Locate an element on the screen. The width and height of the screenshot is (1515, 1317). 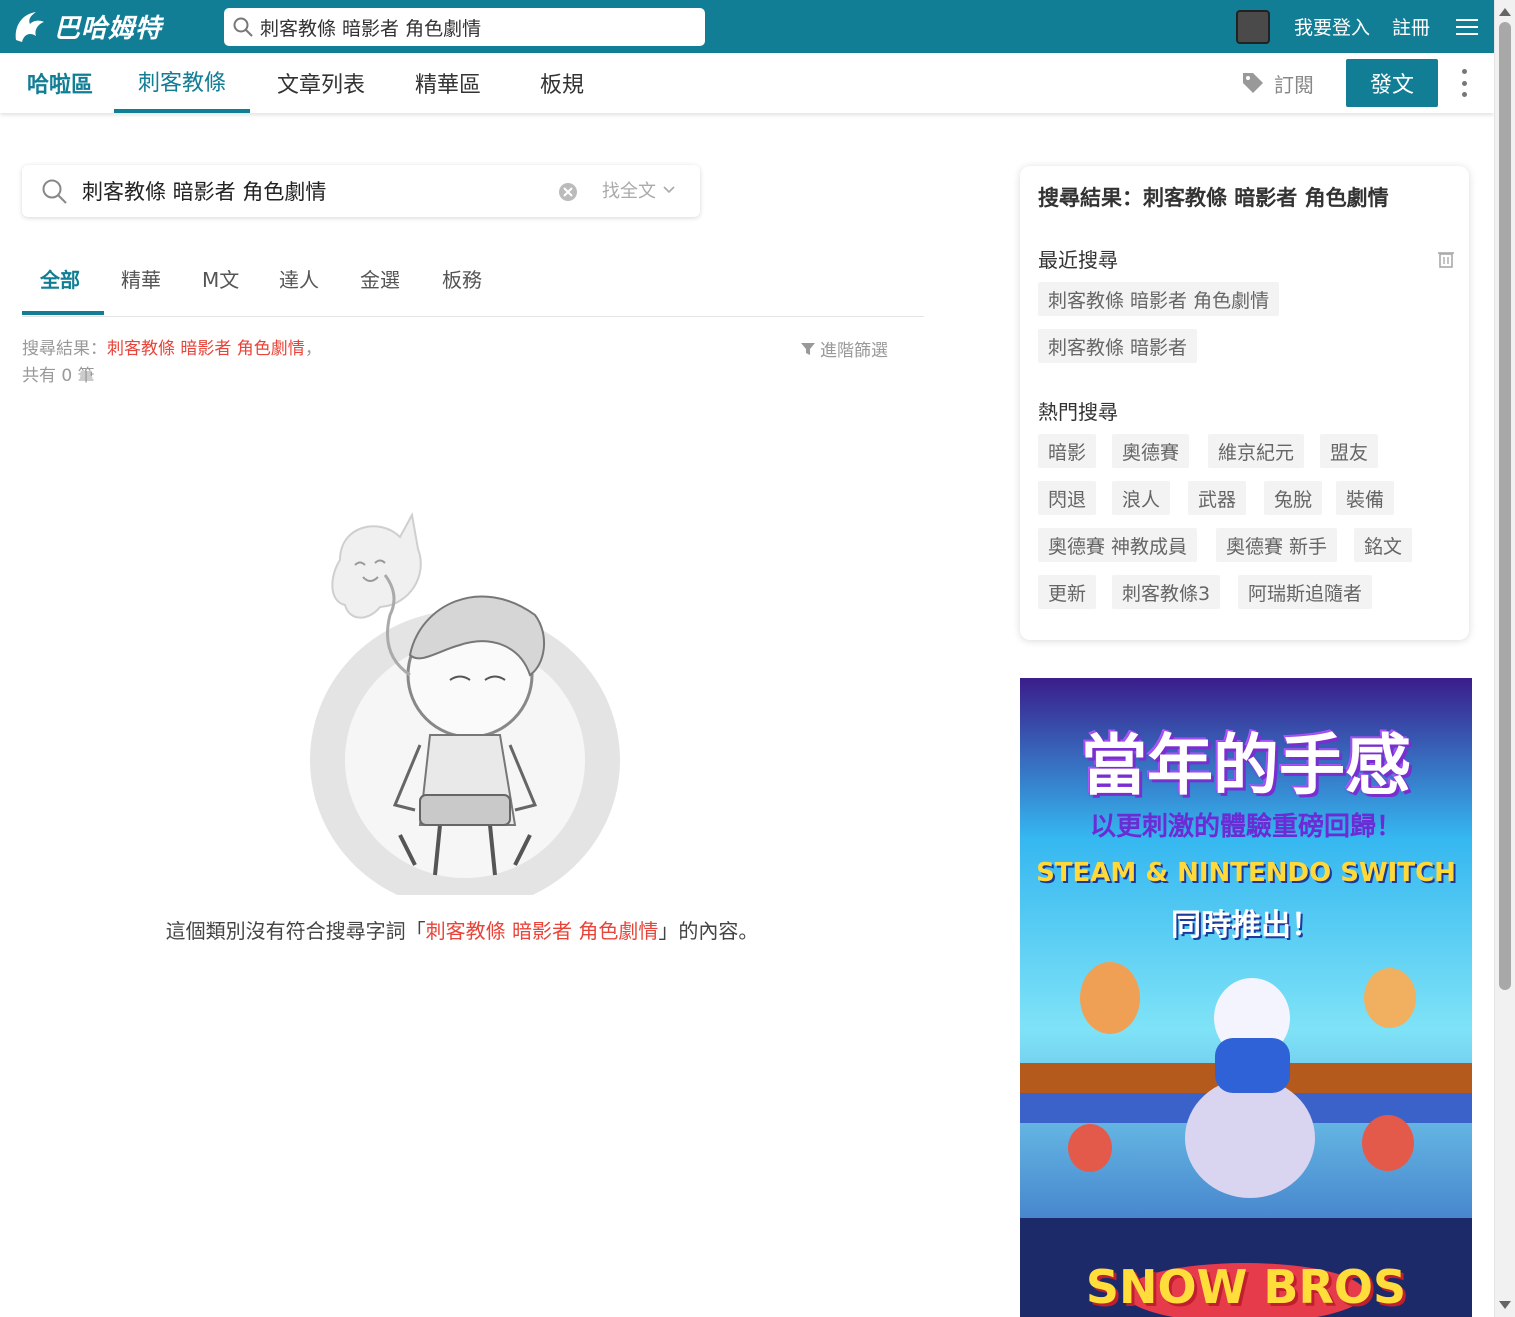
avatar-icon is located at coordinates (1252, 26).